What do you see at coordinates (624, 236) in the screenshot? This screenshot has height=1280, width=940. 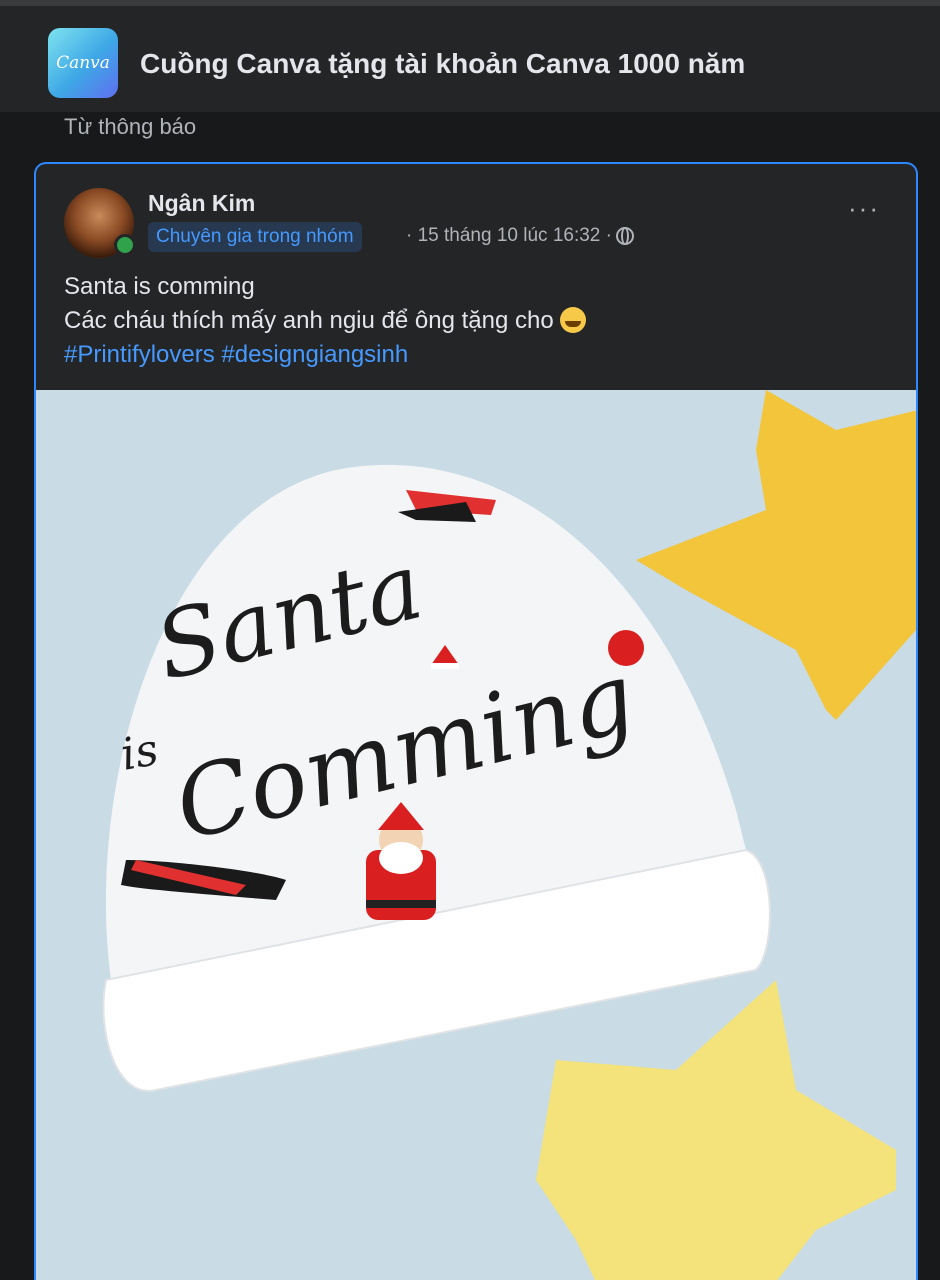 I see `globe-icon` at bounding box center [624, 236].